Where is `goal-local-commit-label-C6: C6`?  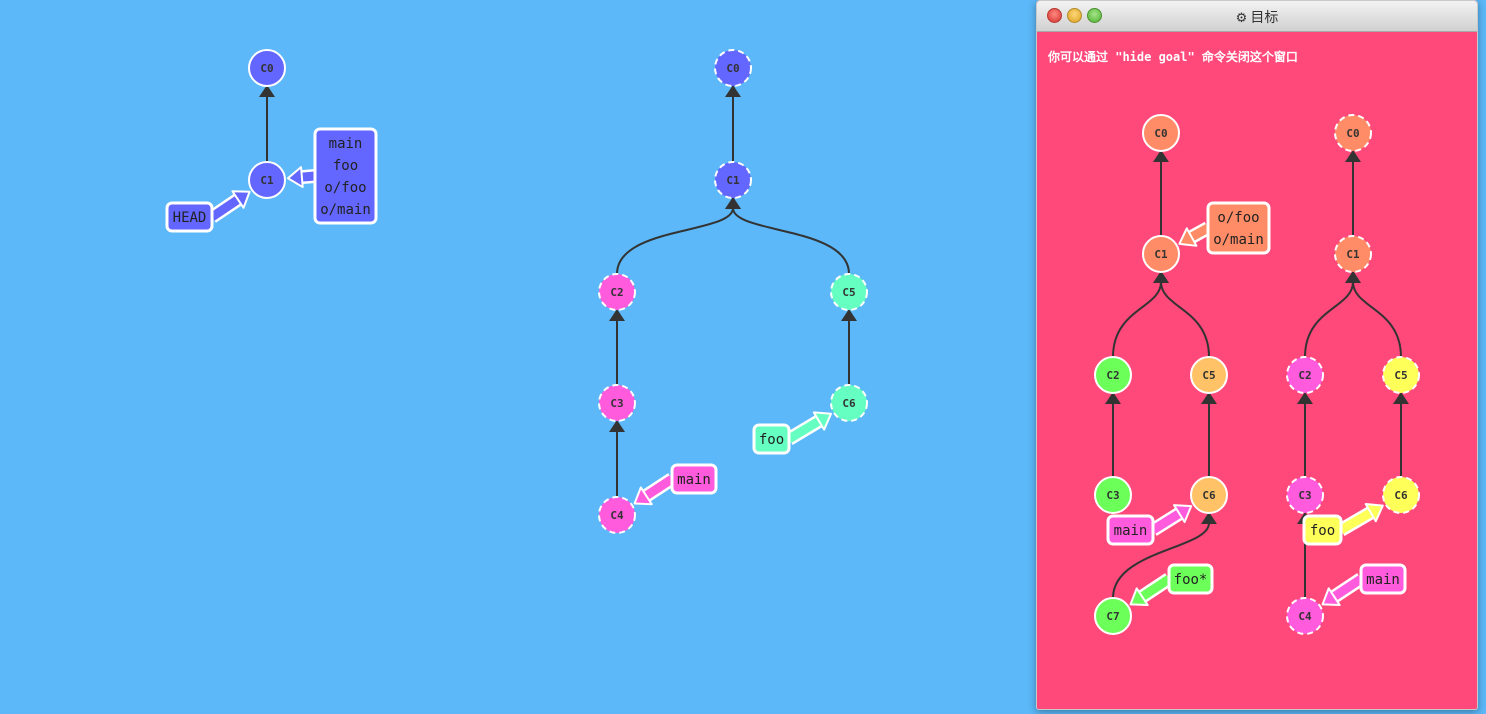 goal-local-commit-label-C6: C6 is located at coordinates (1209, 495).